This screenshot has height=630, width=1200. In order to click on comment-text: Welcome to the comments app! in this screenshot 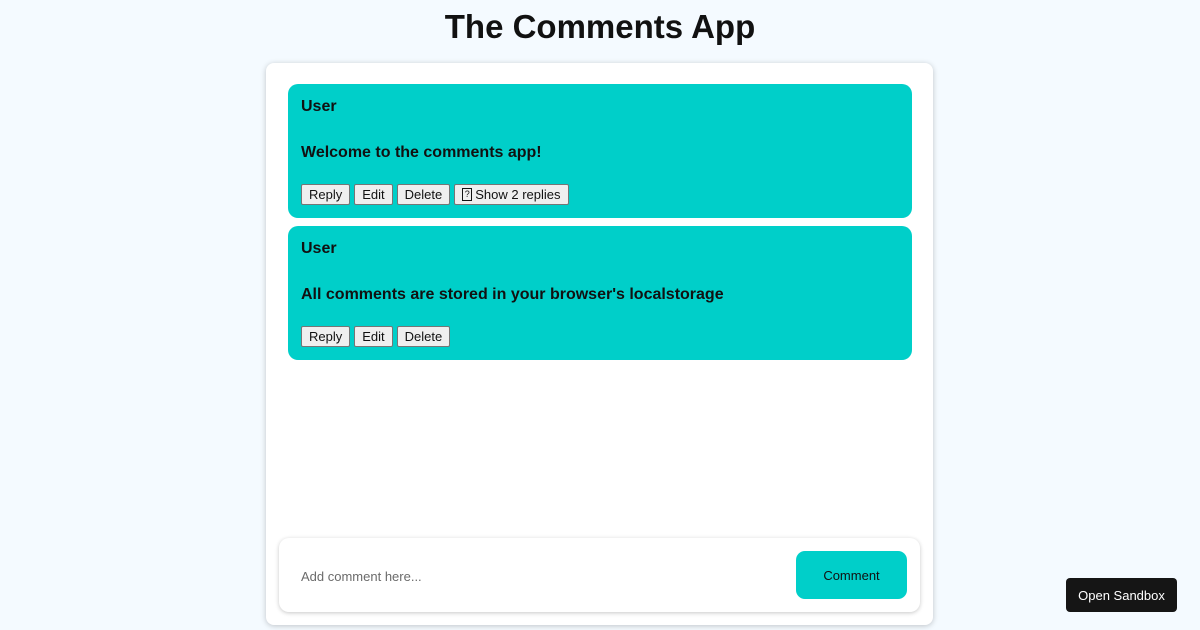, I will do `click(421, 152)`.